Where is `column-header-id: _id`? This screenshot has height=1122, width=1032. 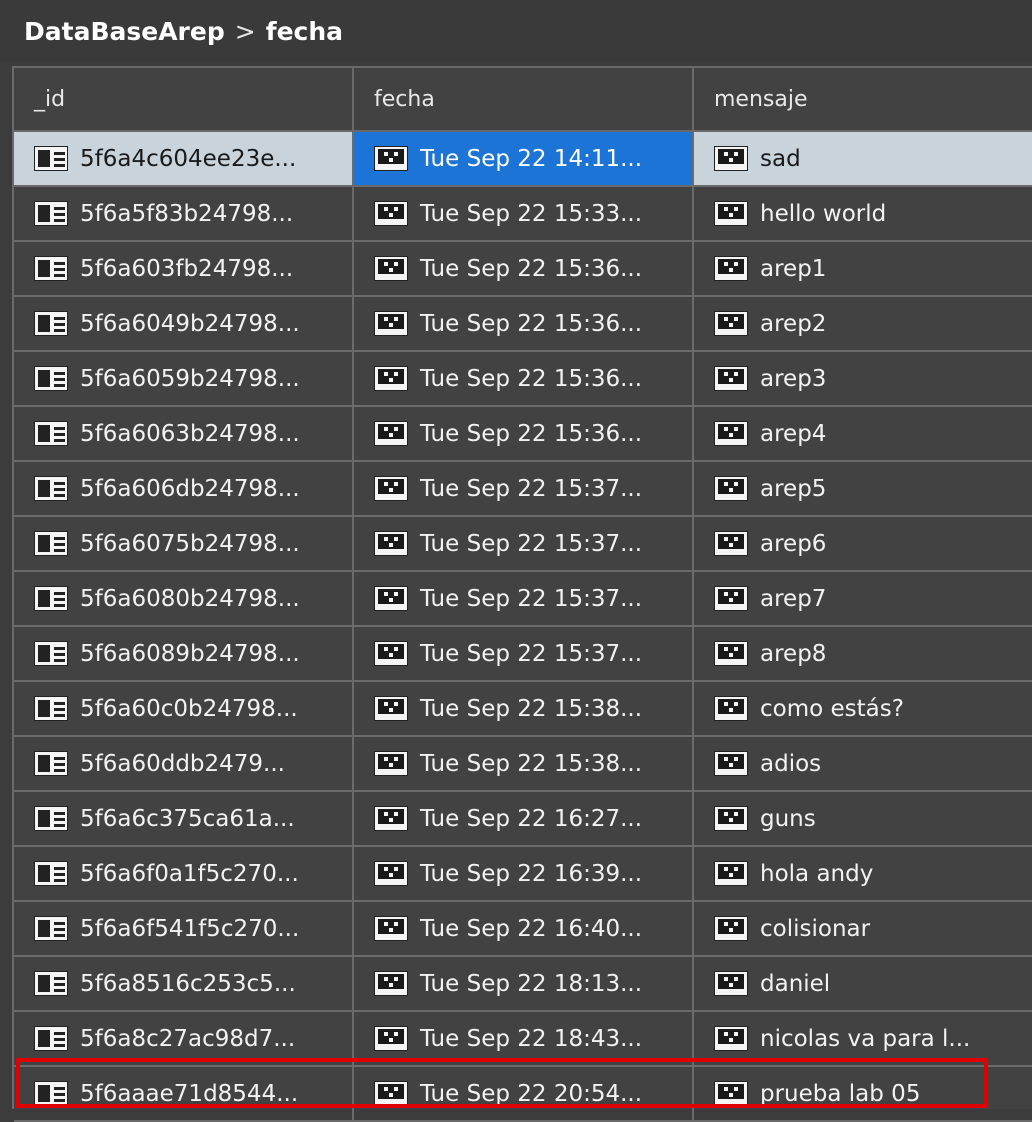 column-header-id: _id is located at coordinates (184, 100).